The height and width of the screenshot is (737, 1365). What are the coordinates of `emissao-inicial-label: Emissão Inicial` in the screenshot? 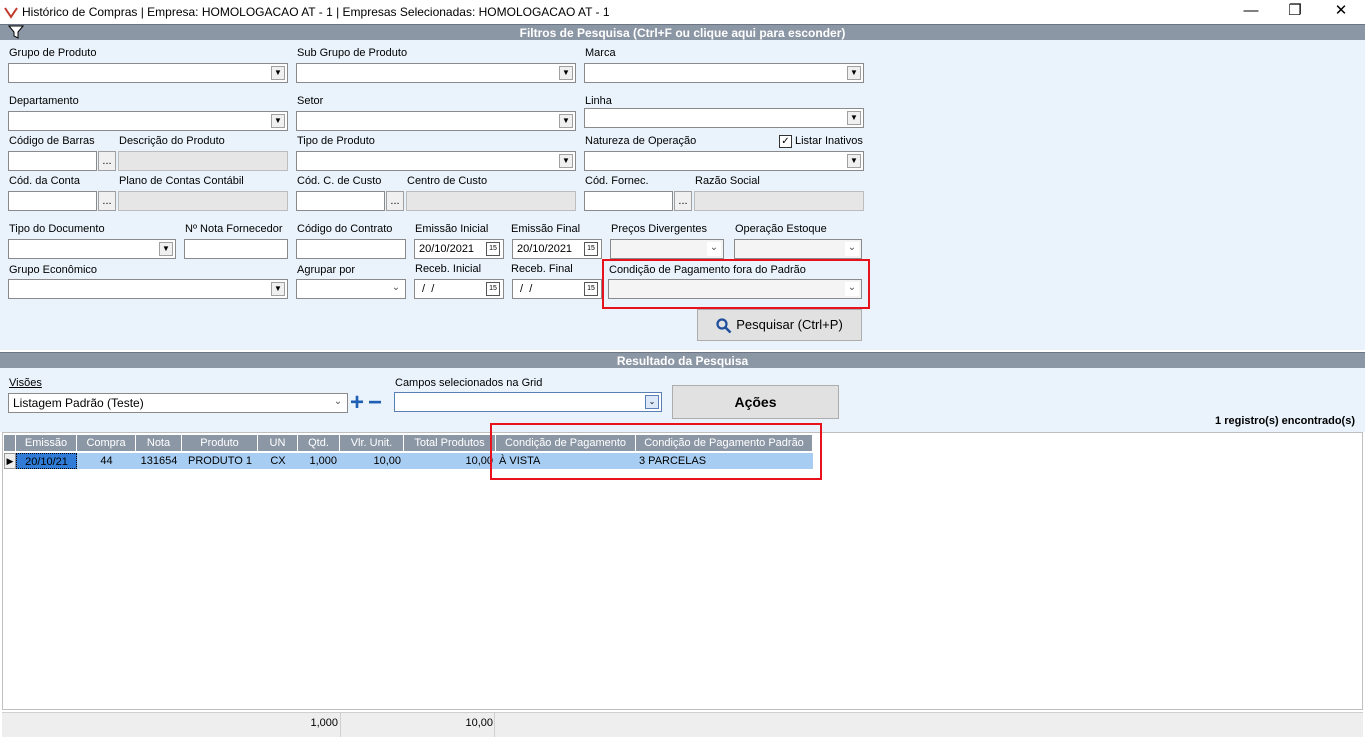 It's located at (452, 229).